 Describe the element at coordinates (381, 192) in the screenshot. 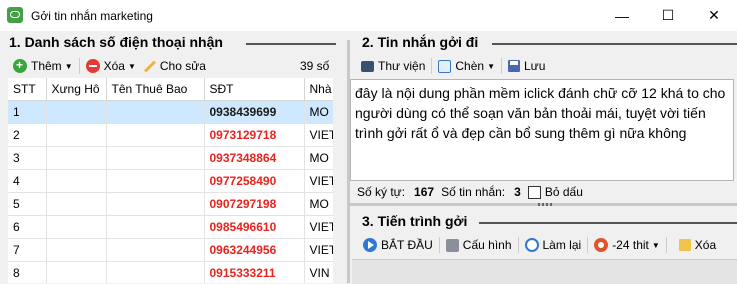

I see `char-count-label: Số ký tự:` at that location.